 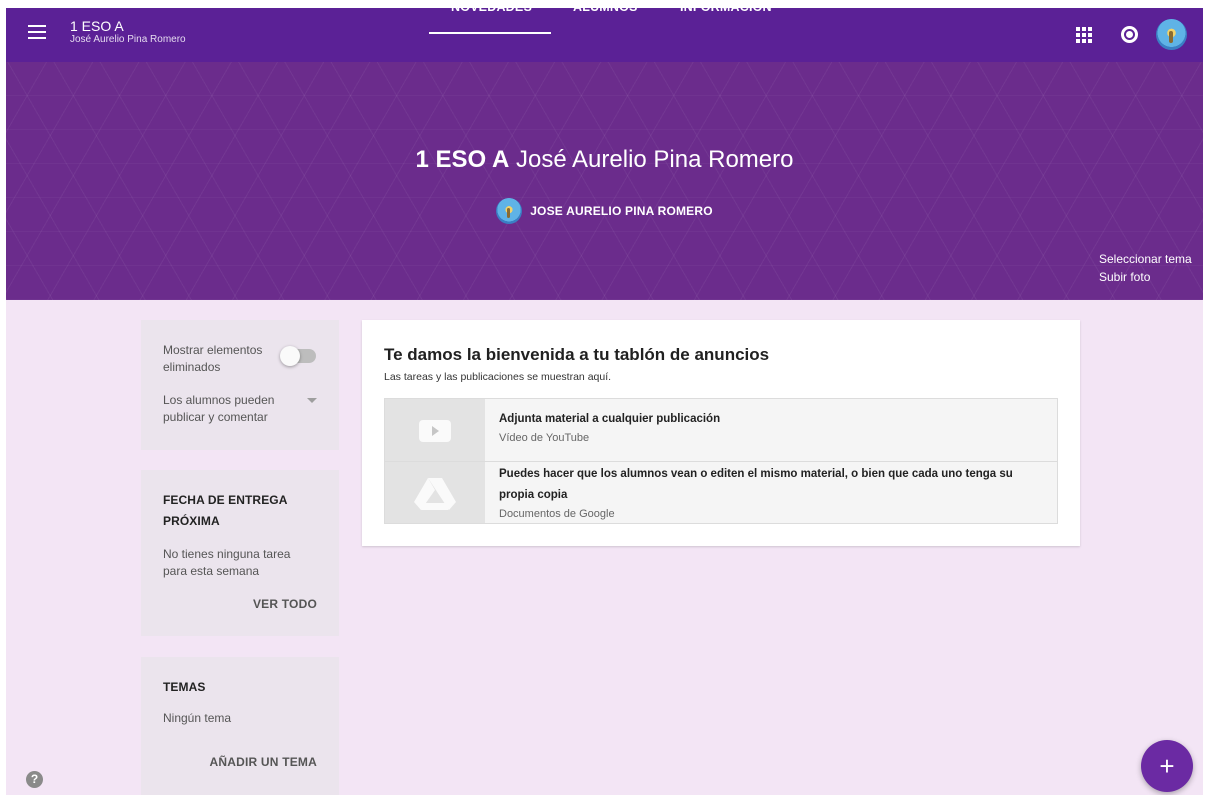 I want to click on chevron-down-icon, so click(x=312, y=400).